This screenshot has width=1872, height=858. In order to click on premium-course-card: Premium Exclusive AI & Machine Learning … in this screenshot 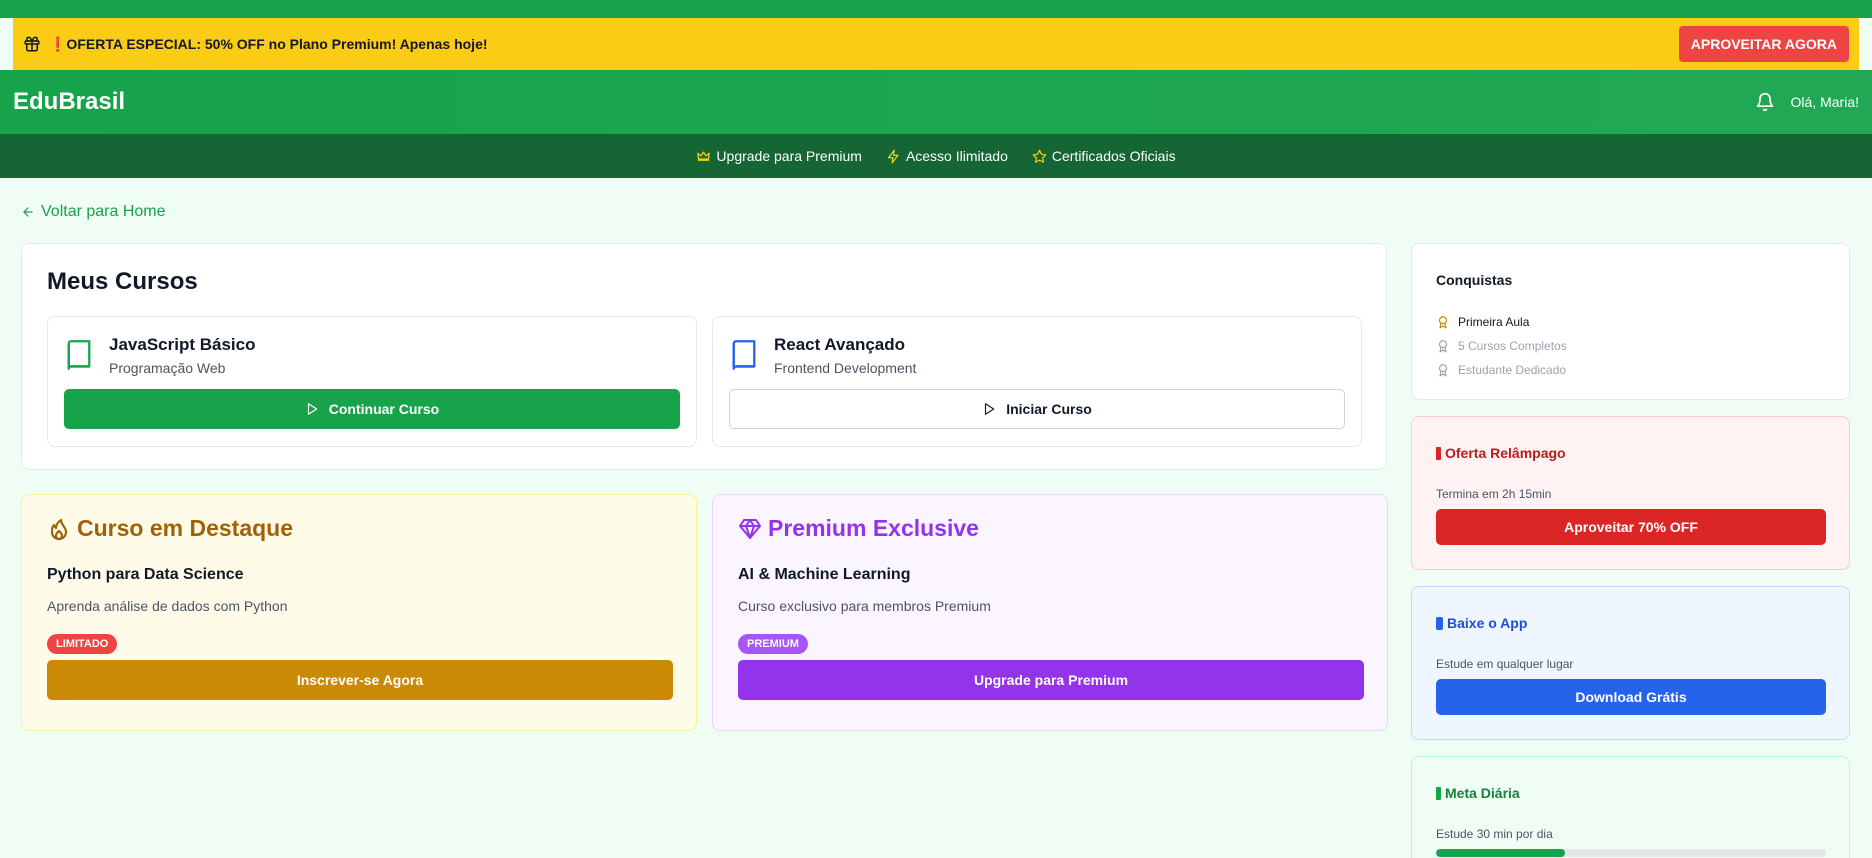, I will do `click(1050, 612)`.